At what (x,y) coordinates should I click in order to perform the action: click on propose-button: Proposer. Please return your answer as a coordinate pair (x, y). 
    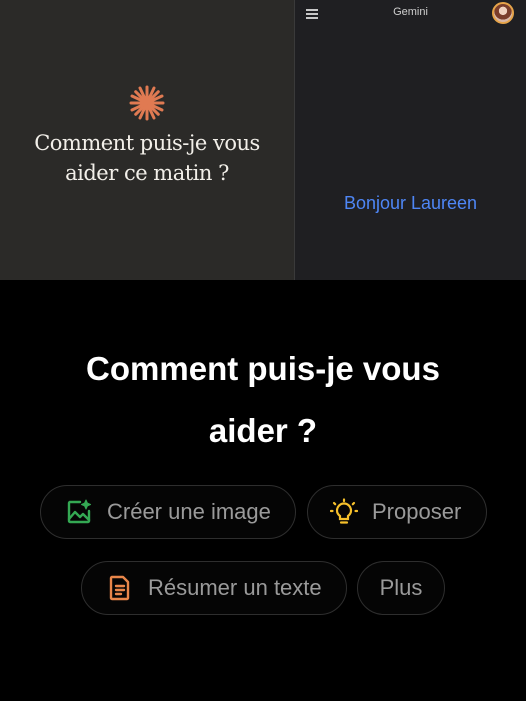
    Looking at the image, I should click on (397, 512).